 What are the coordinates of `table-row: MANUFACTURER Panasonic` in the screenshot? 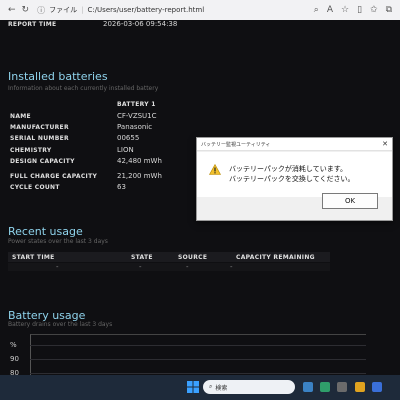 It's located at (102, 127).